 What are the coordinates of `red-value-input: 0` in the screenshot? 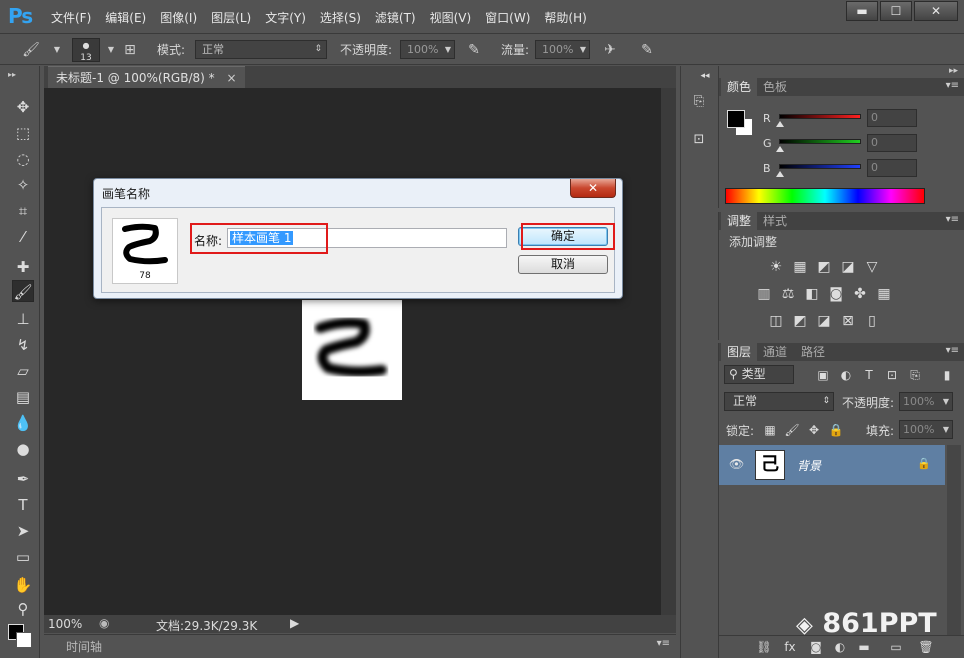 It's located at (892, 118).